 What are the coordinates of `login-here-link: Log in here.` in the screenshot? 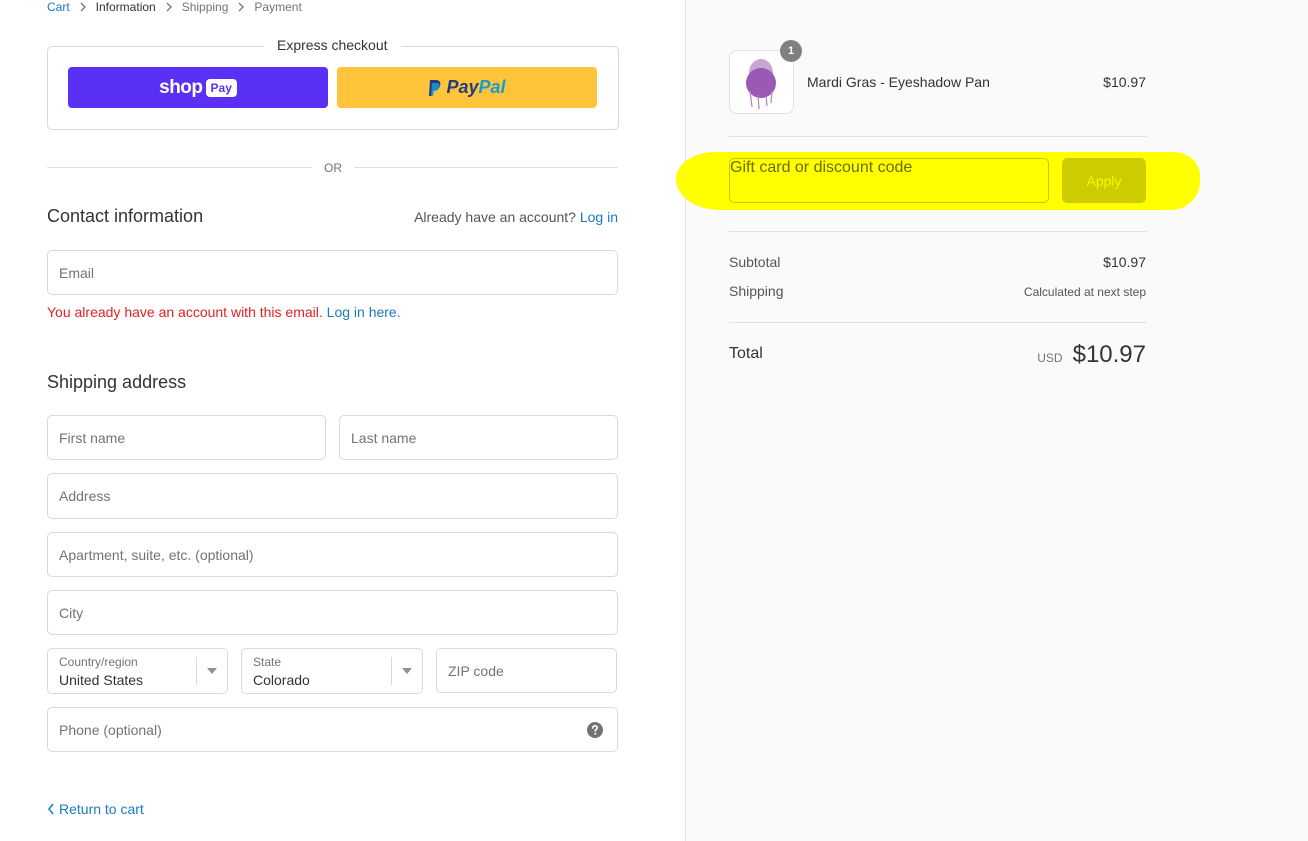 It's located at (364, 312).